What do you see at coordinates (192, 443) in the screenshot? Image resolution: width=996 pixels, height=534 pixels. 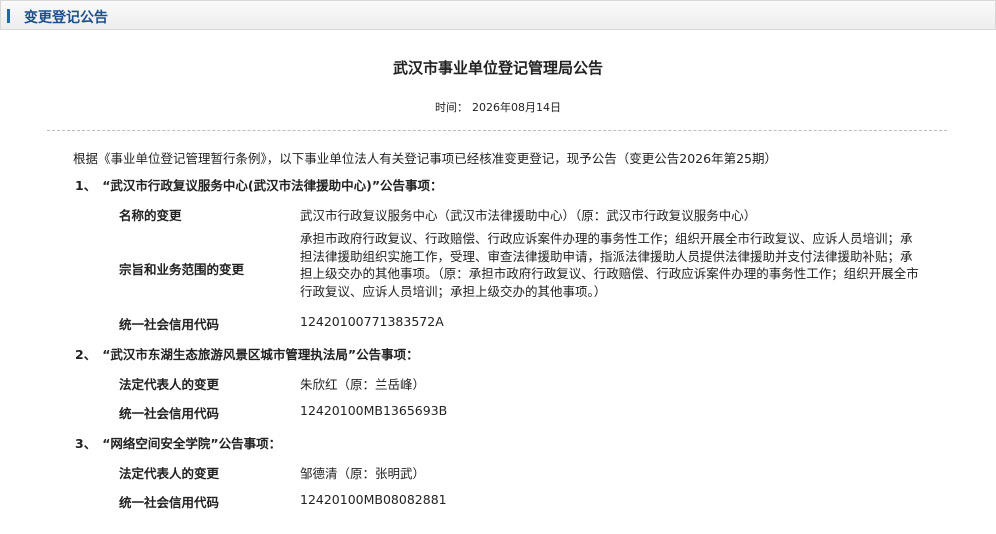 I see `item-title: “网络空间安全学院”公告事项：` at bounding box center [192, 443].